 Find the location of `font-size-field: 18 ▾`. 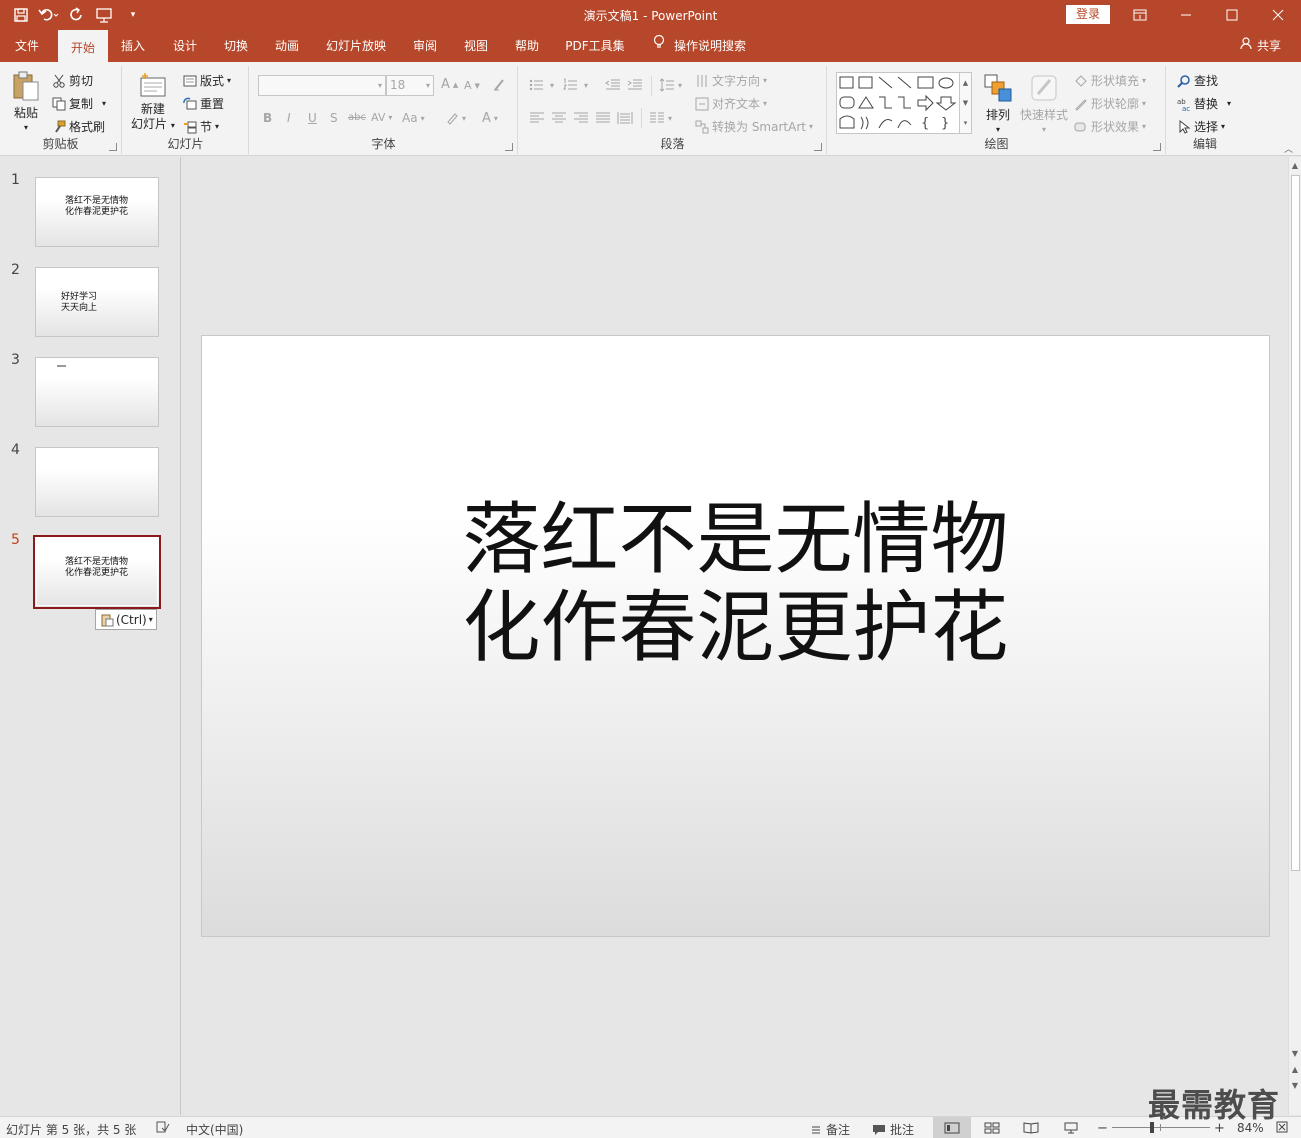

font-size-field: 18 ▾ is located at coordinates (410, 85).